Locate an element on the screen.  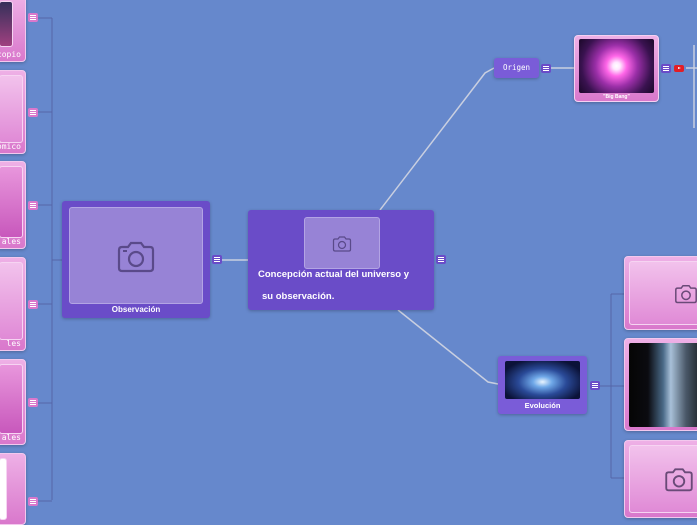
left-topic-2: ómico is located at coordinates (13, 112).